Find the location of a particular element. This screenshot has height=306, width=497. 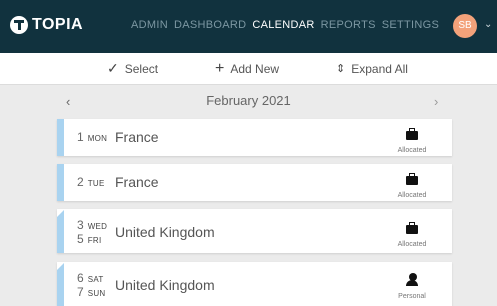

card-dates: 1 MON is located at coordinates (92, 138).